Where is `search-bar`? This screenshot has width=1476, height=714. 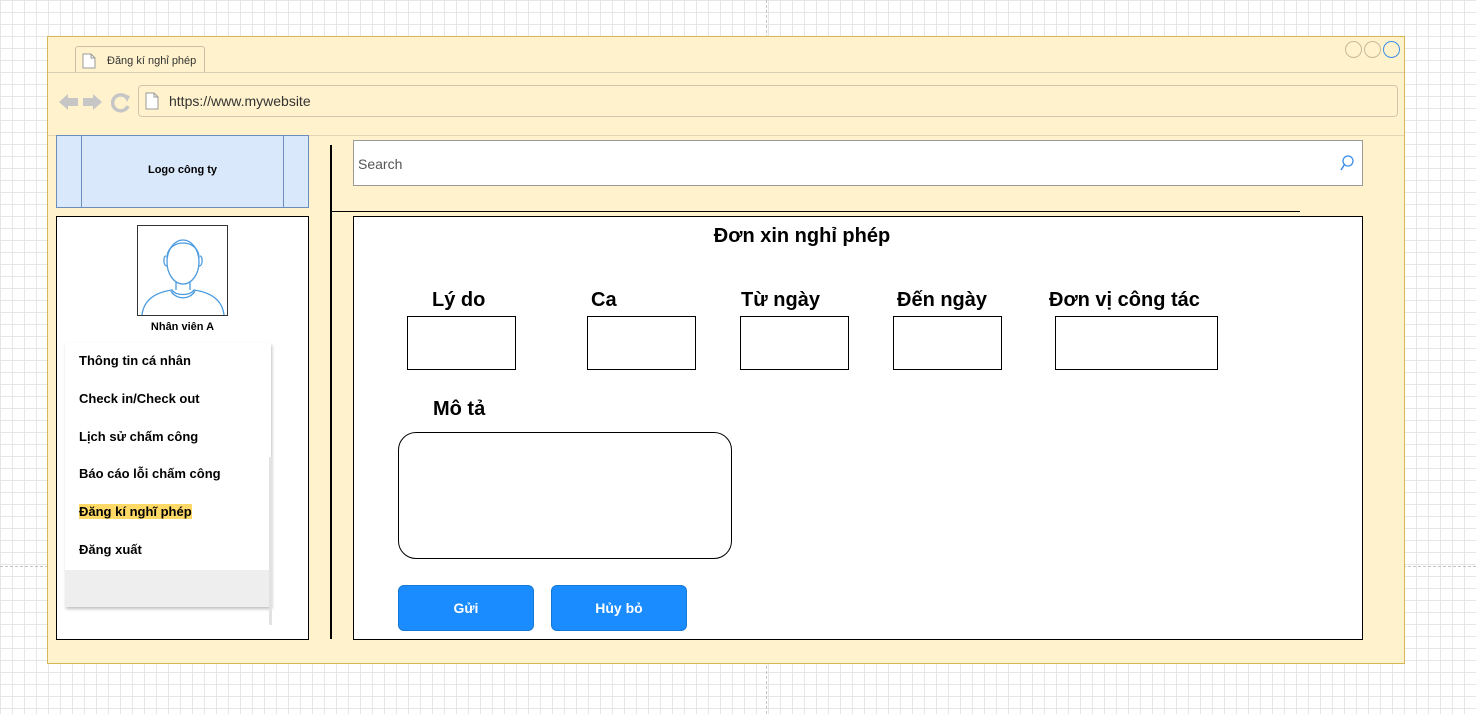 search-bar is located at coordinates (858, 163).